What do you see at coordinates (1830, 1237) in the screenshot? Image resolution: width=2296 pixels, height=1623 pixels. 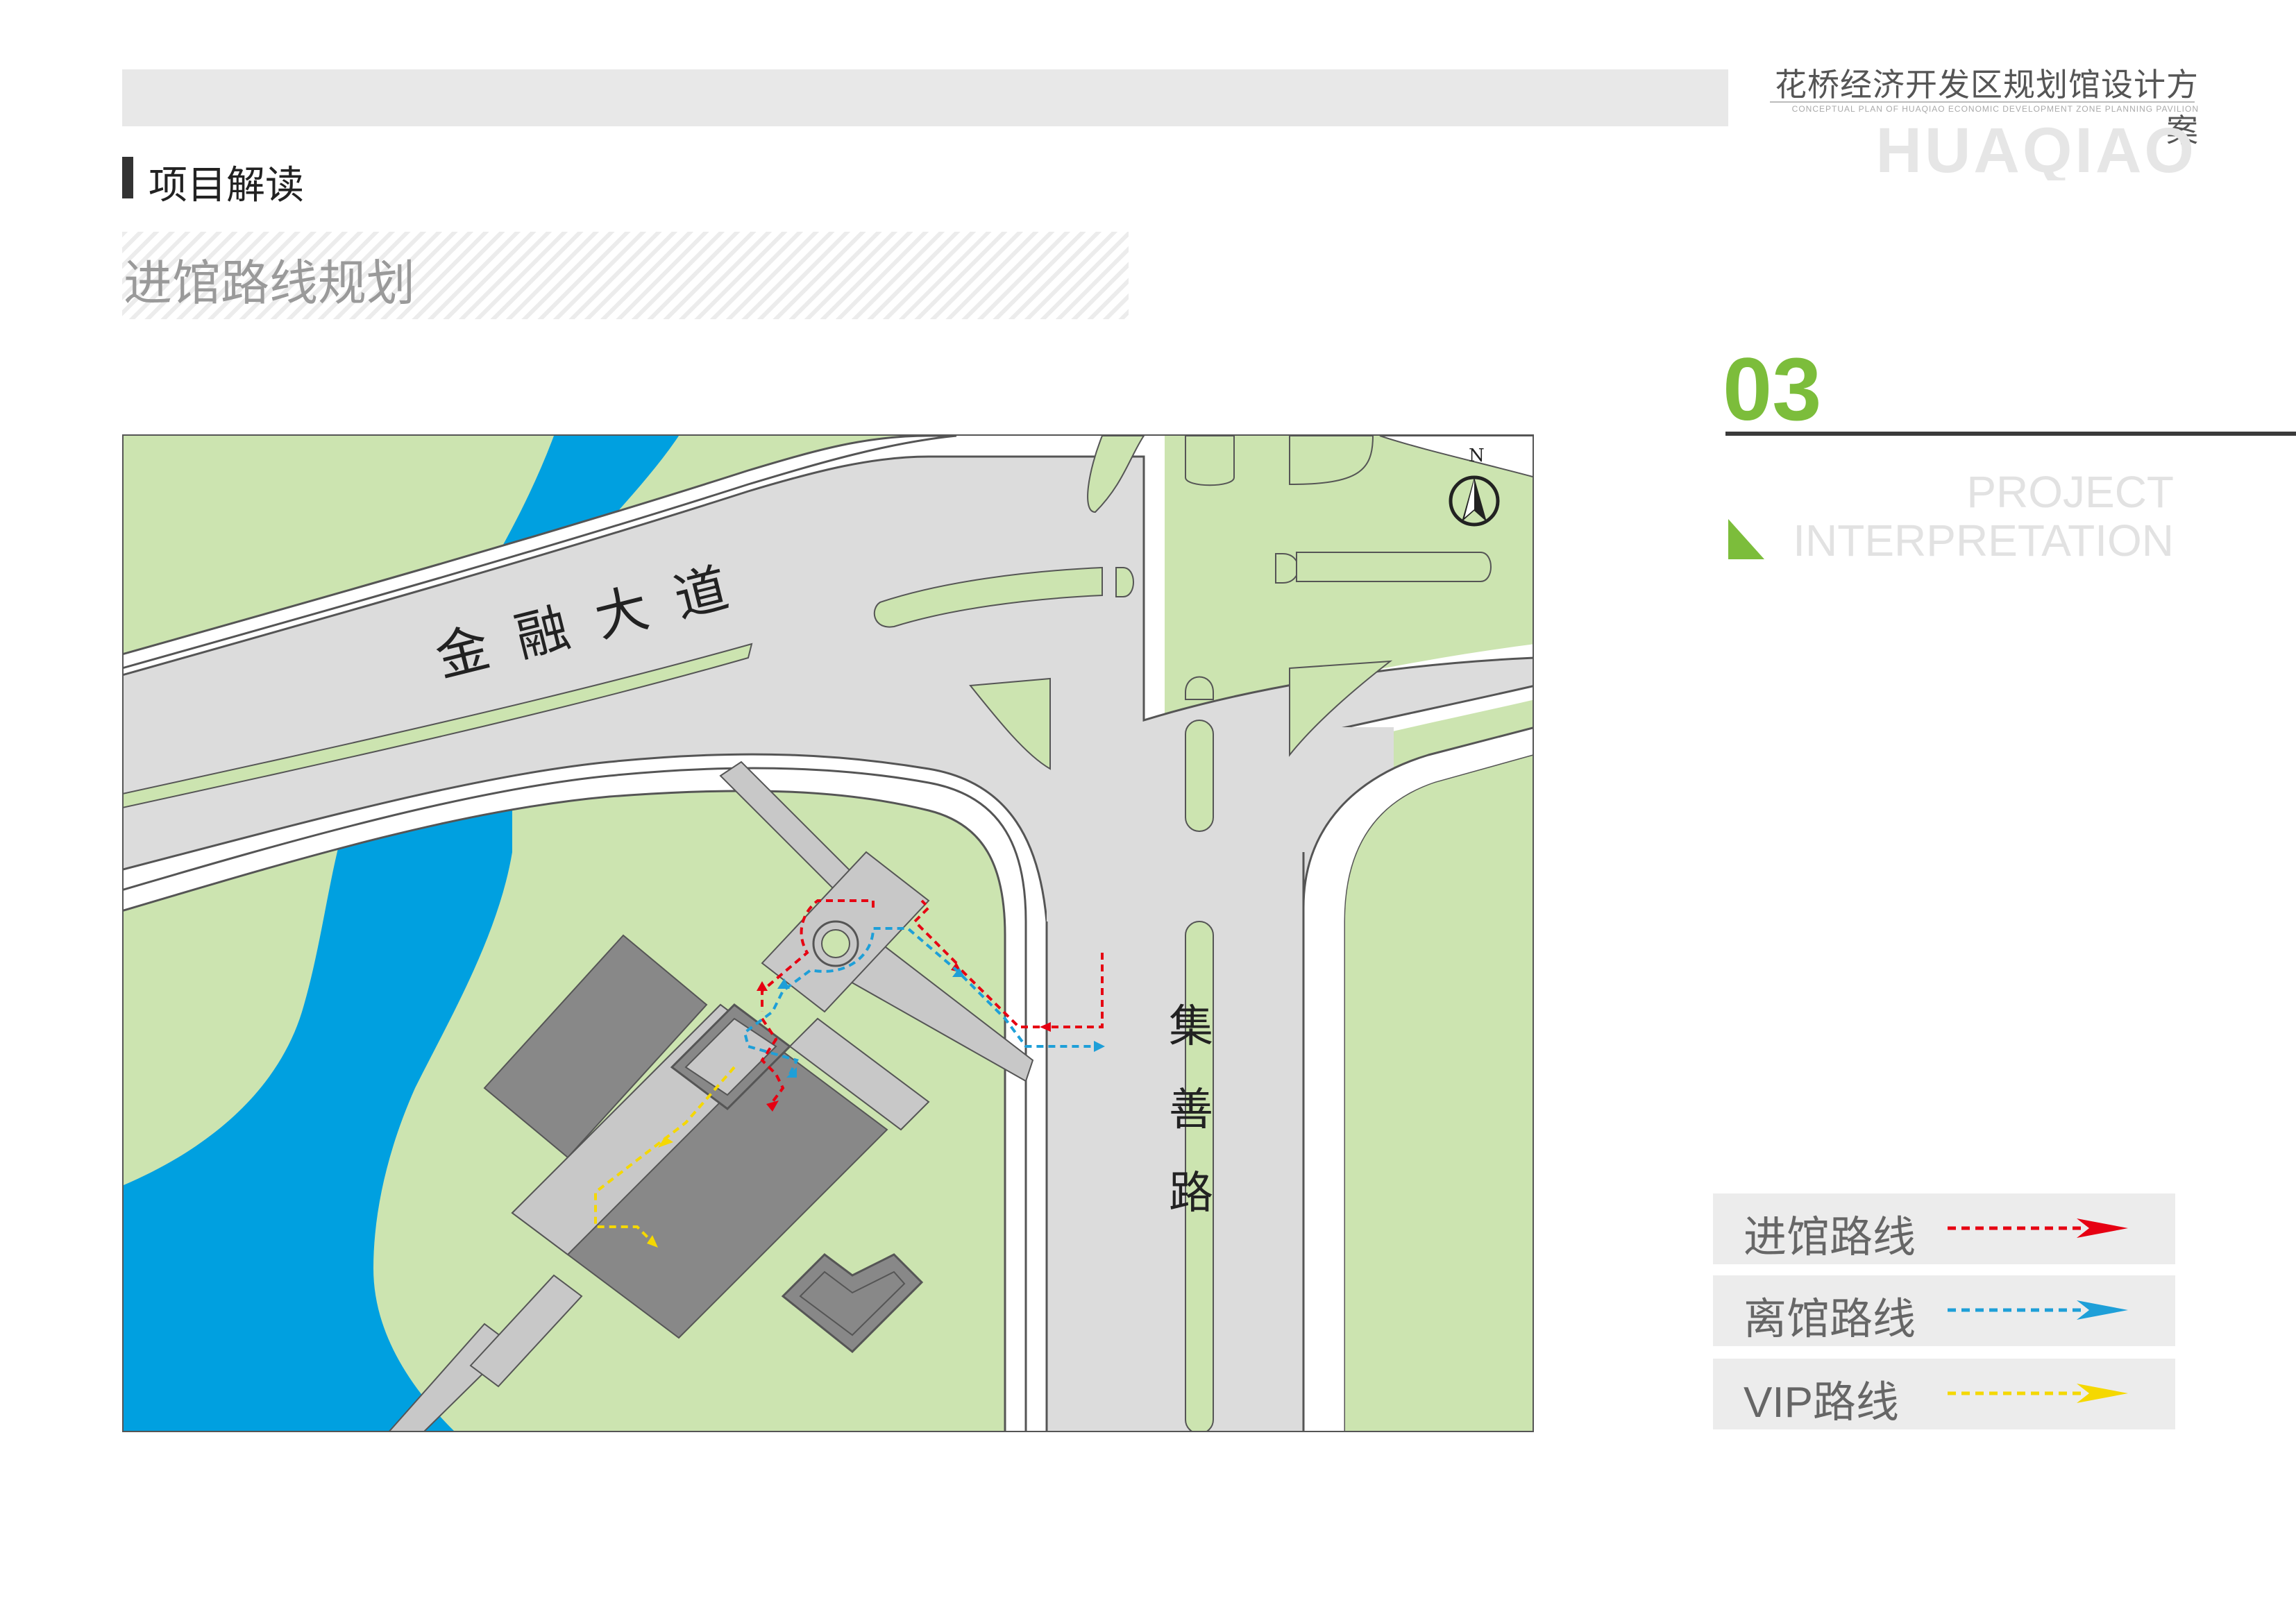 I see `legend-label-entry: 进馆路线` at bounding box center [1830, 1237].